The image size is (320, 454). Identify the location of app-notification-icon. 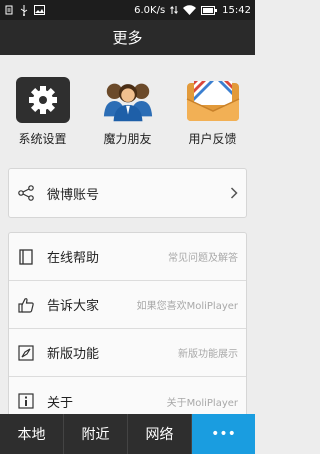
(9, 10).